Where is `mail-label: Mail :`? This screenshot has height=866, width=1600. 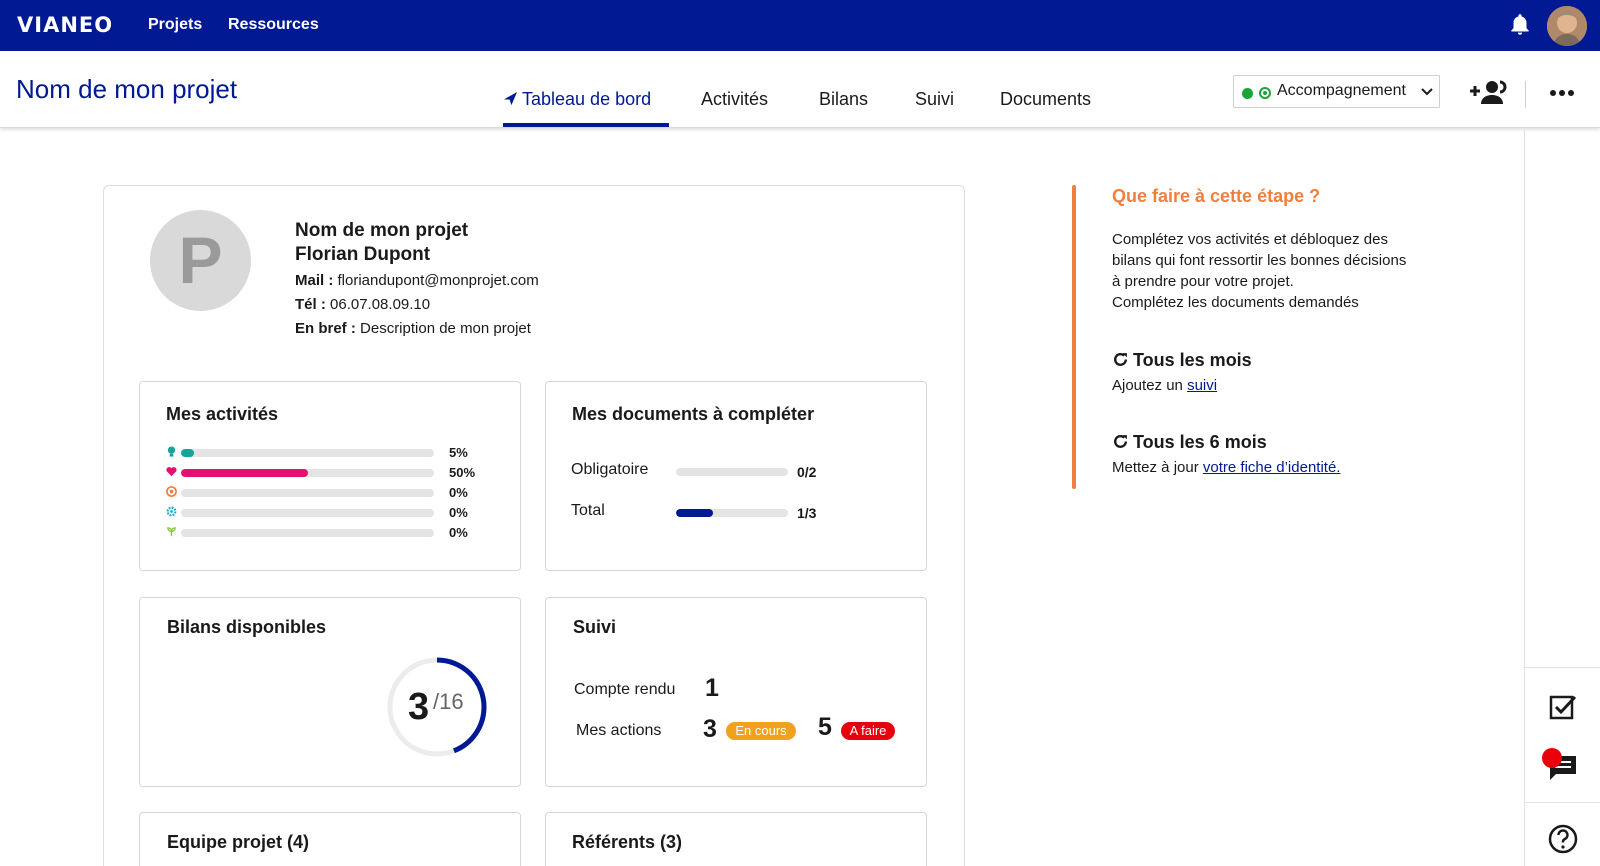
mail-label: Mail : is located at coordinates (314, 280).